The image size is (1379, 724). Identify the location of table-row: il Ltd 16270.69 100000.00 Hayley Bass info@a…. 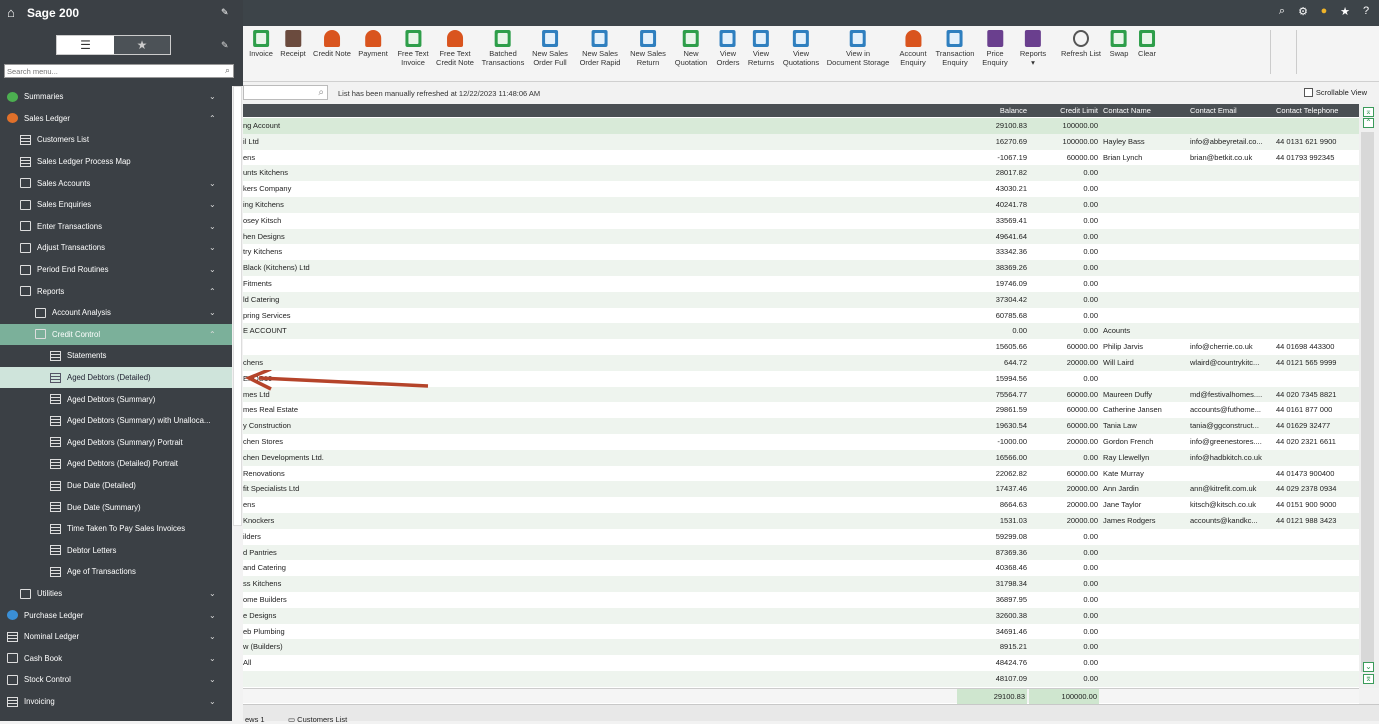
(801, 141).